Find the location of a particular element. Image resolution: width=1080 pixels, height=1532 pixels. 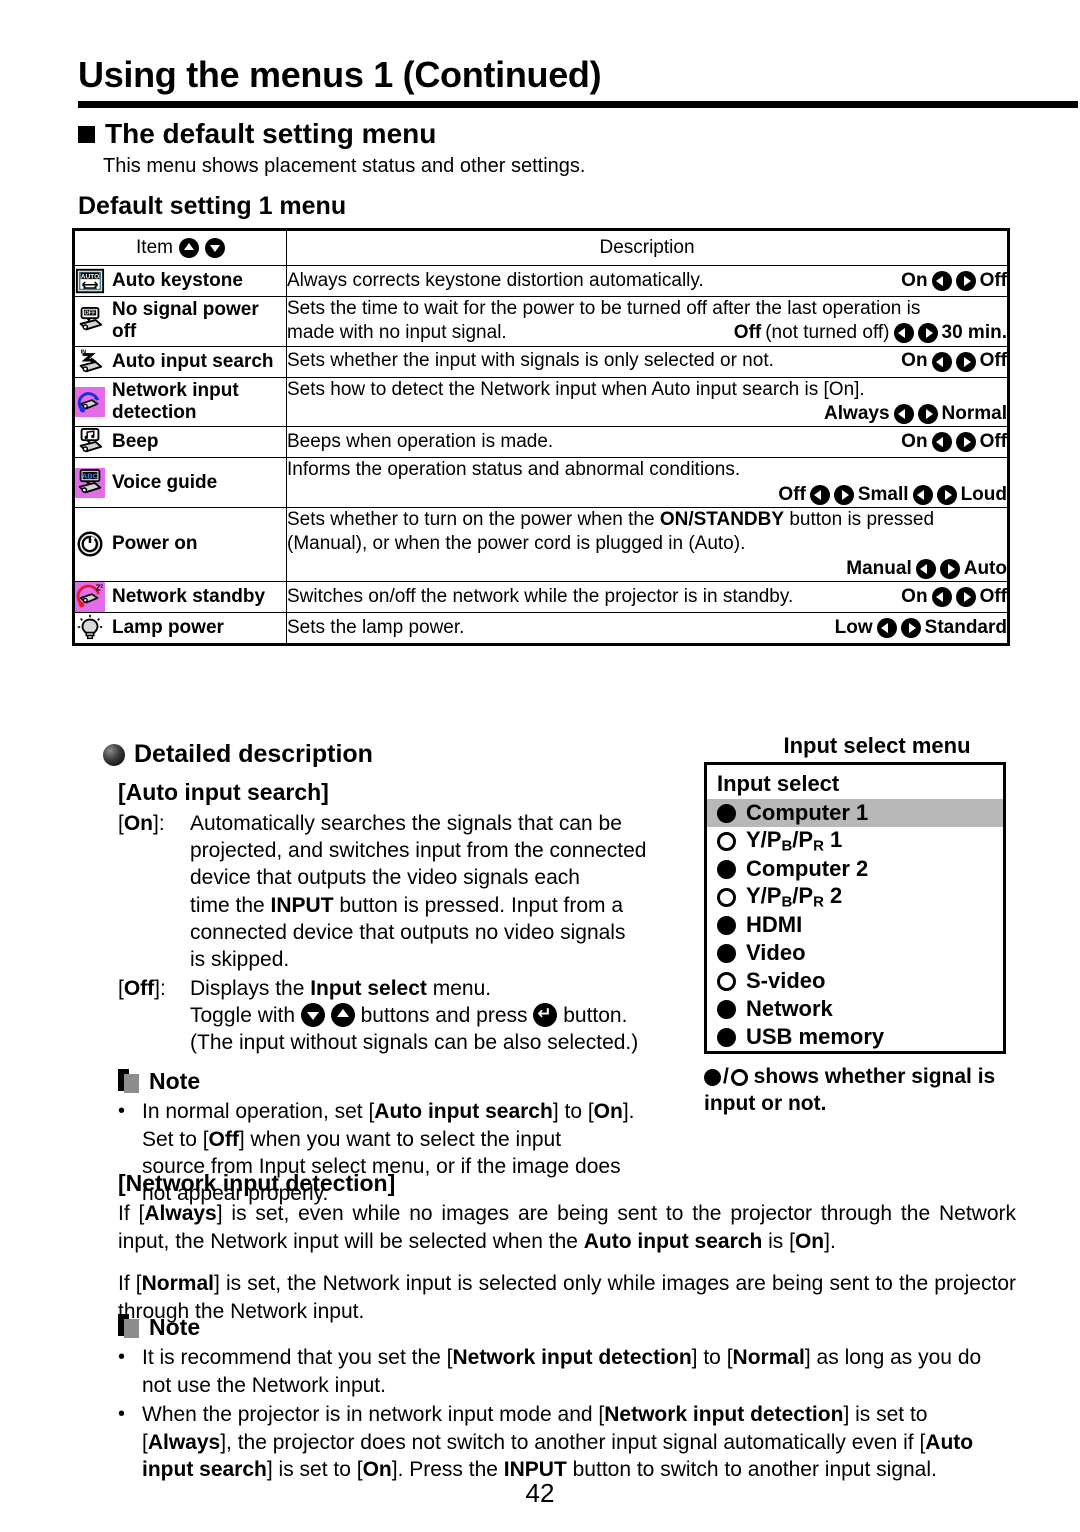

item-label: HDMI is located at coordinates (774, 924).